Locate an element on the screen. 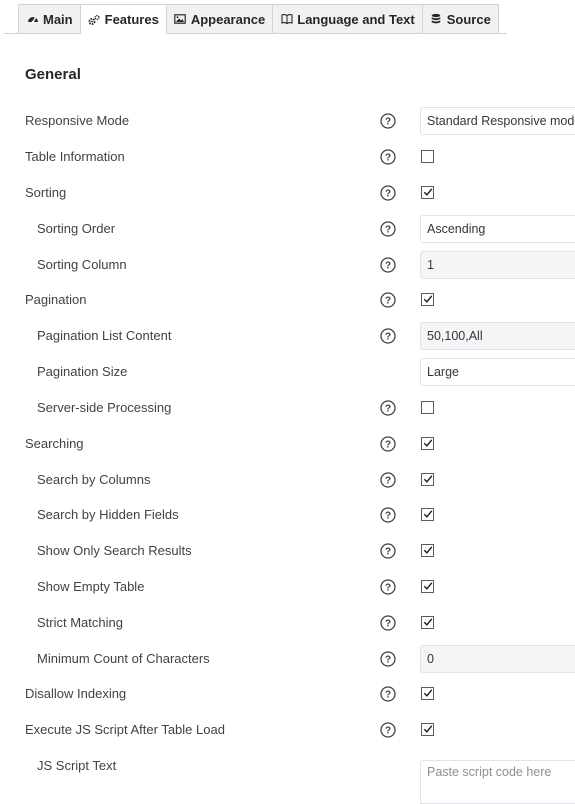 This screenshot has height=804, width=575. tab-appearance-label: Appearance is located at coordinates (228, 19).